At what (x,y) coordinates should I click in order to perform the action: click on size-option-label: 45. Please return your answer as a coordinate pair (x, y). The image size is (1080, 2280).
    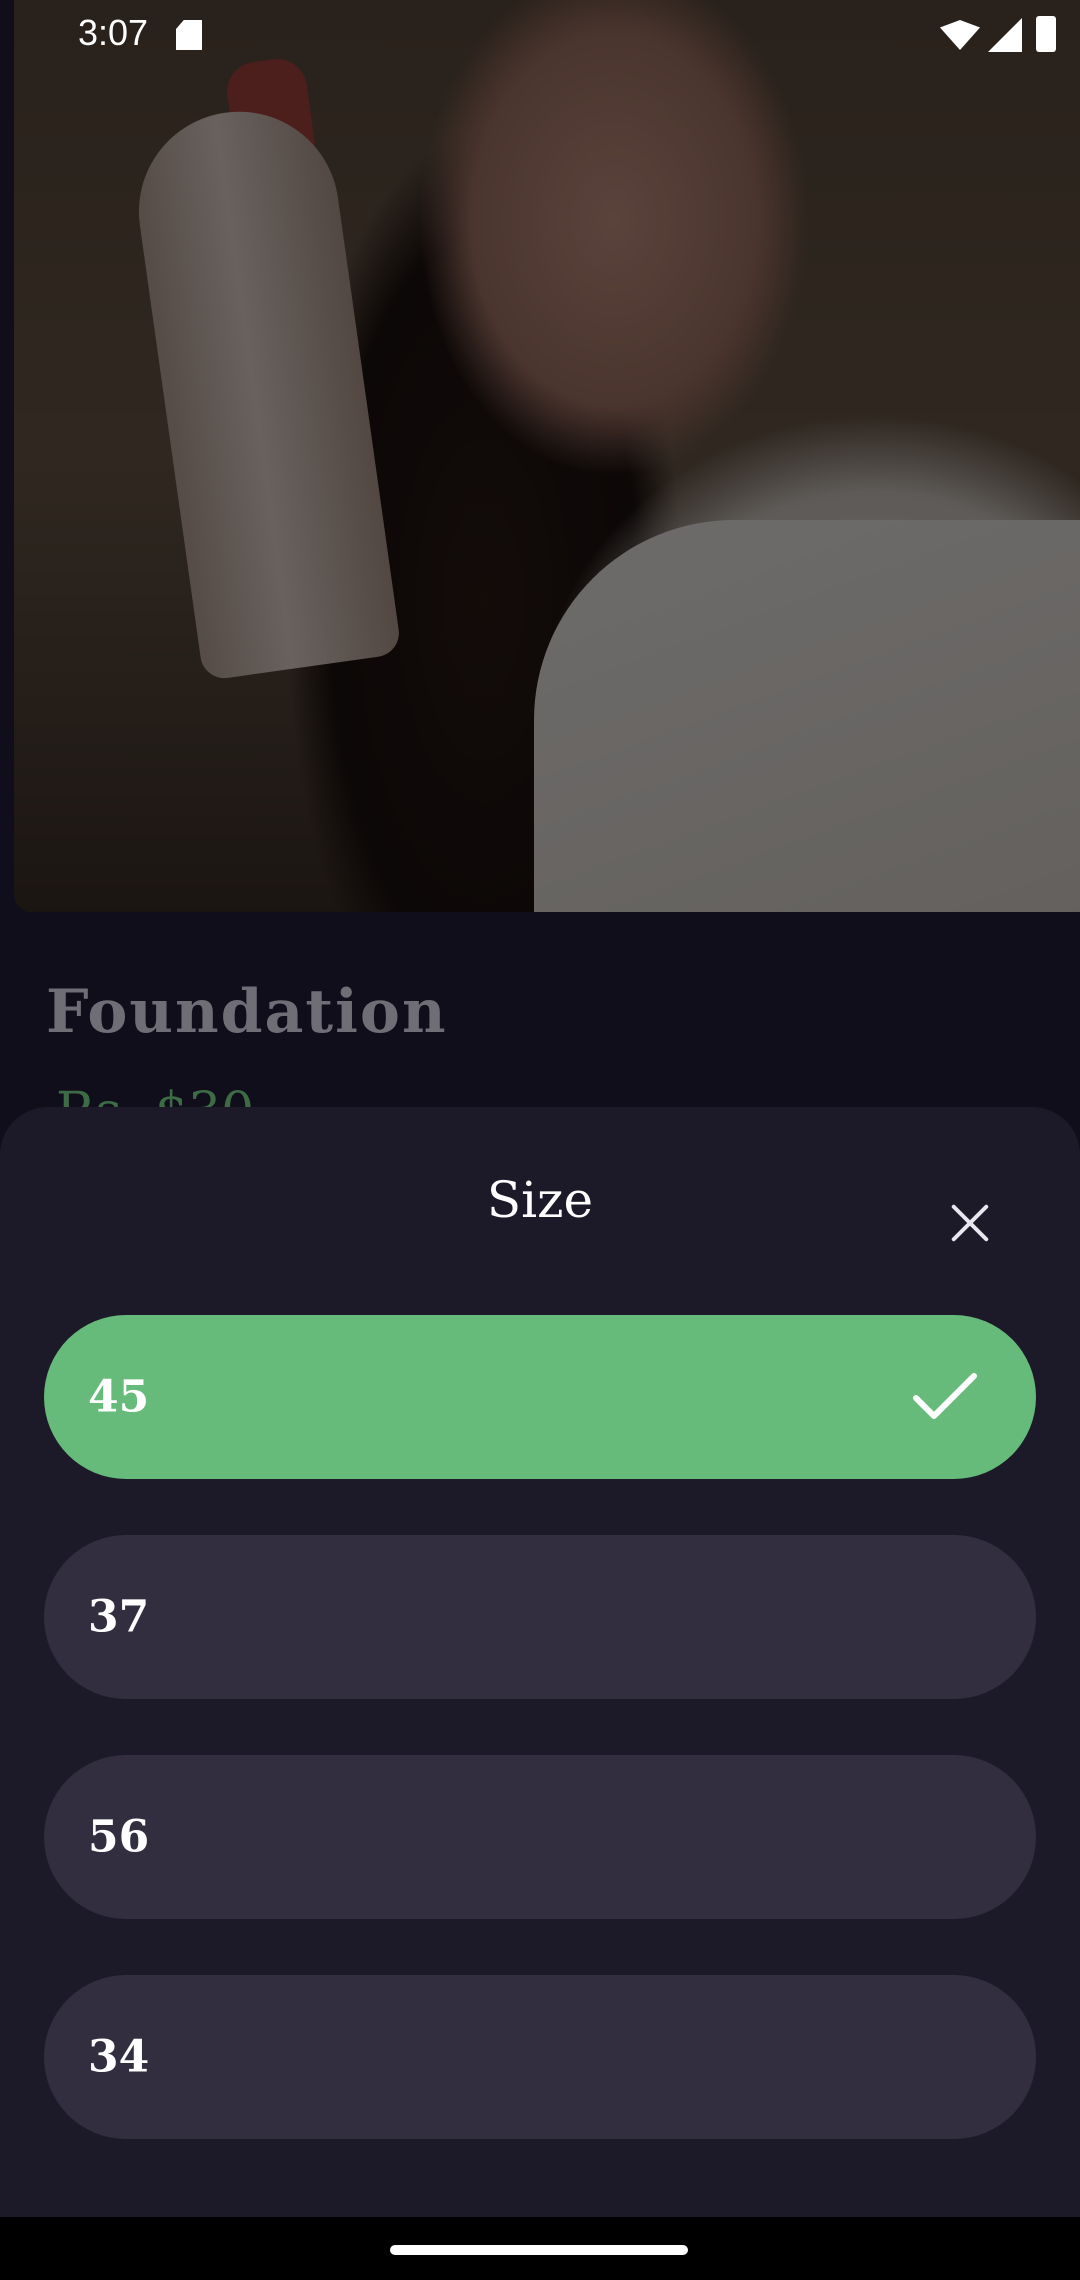
    Looking at the image, I should click on (119, 1397).